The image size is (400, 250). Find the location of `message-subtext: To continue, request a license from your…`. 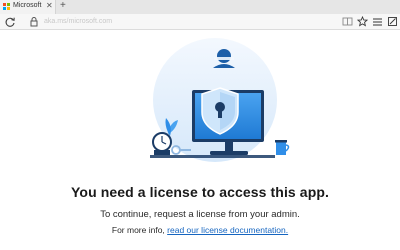

message-subtext: To continue, request a license from your… is located at coordinates (200, 214).